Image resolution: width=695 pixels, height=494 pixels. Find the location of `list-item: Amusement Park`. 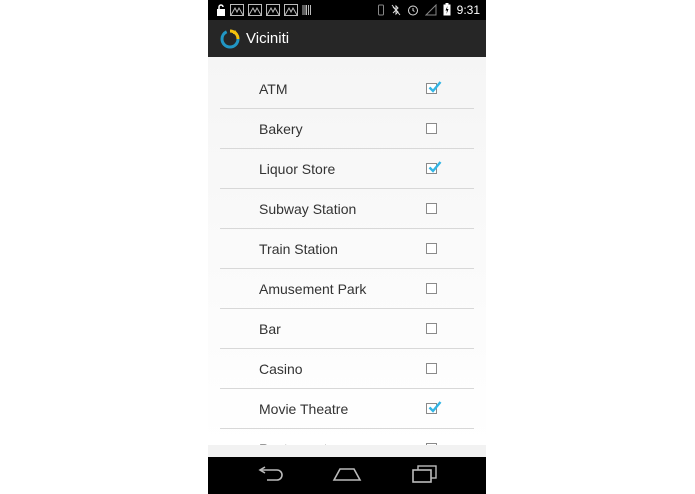

list-item: Amusement Park is located at coordinates (347, 289).